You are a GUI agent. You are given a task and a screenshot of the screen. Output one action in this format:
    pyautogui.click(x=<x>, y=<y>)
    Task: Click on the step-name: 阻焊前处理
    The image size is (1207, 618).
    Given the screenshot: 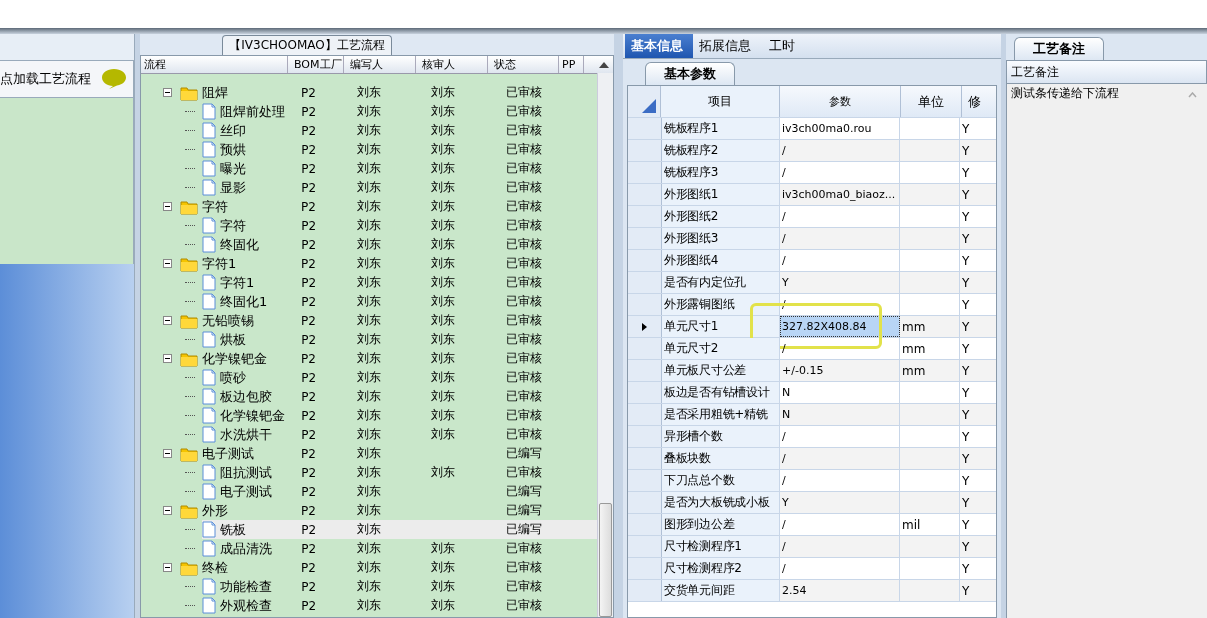 What is the action you would take?
    pyautogui.click(x=252, y=111)
    